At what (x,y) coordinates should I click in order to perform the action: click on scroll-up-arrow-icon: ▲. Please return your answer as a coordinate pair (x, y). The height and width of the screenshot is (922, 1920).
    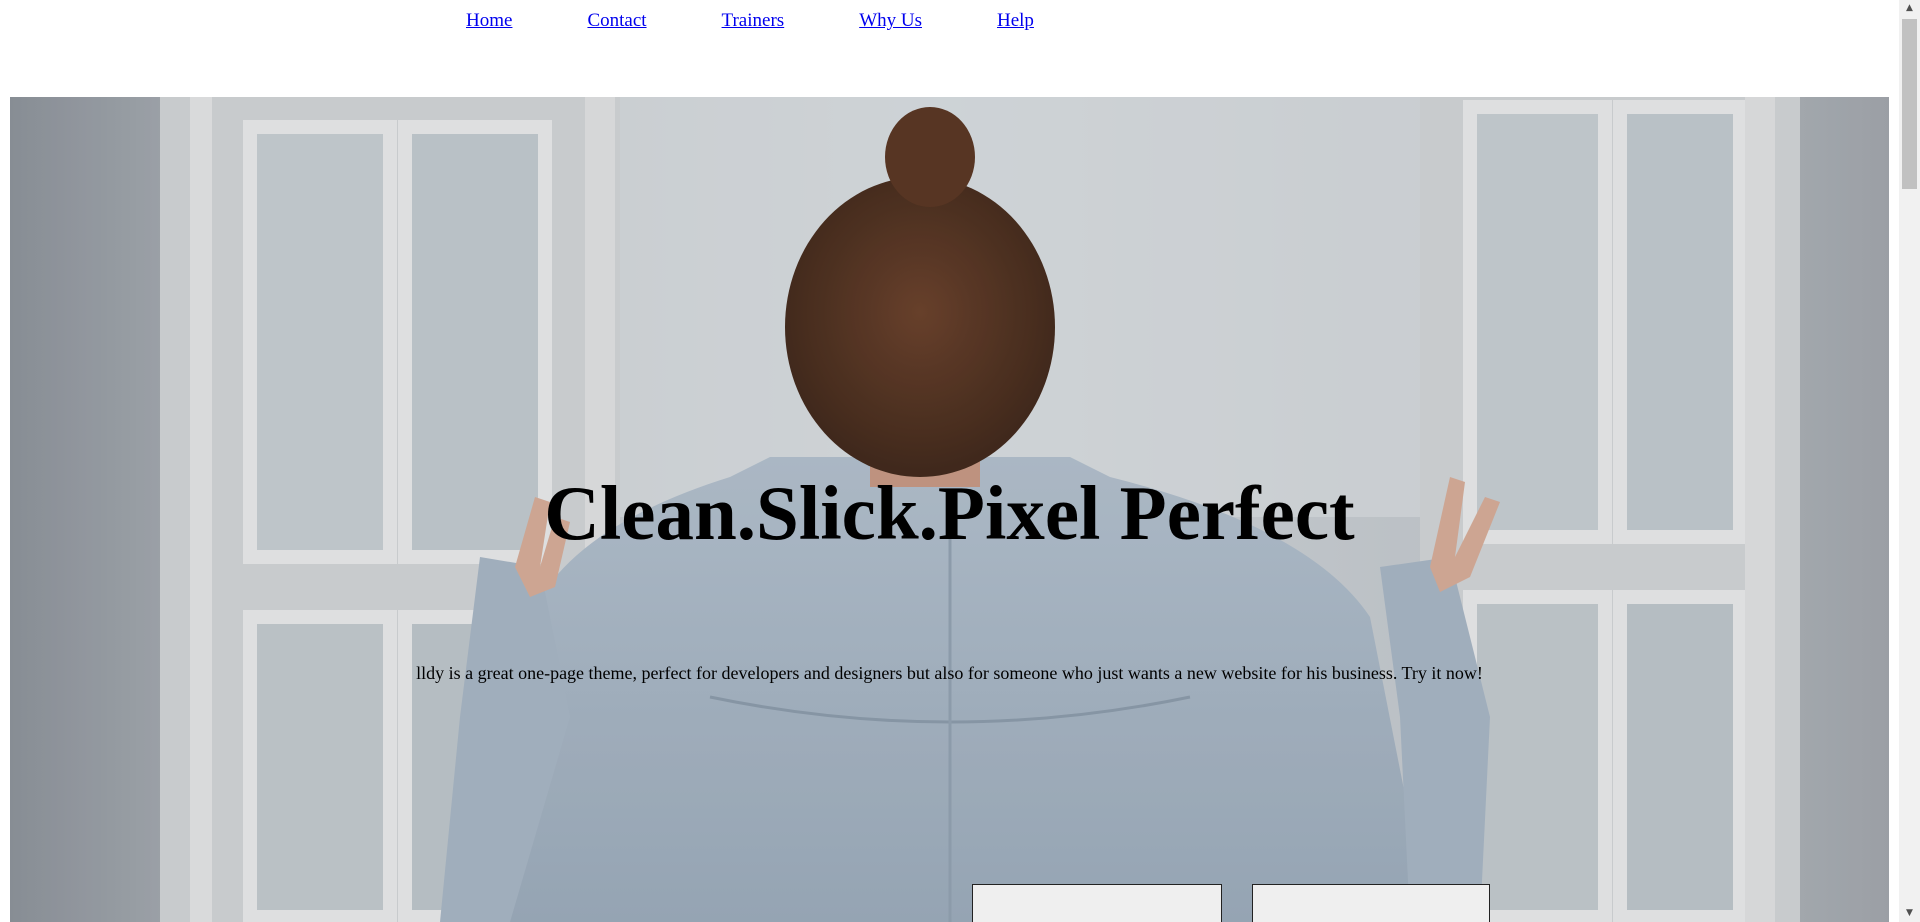
    Looking at the image, I should click on (1909, 8).